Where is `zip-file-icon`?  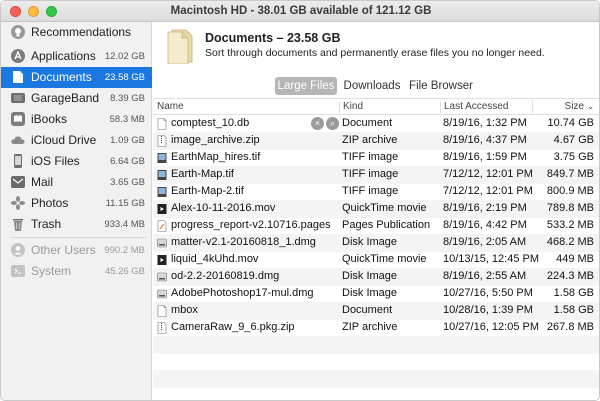 zip-file-icon is located at coordinates (162, 328).